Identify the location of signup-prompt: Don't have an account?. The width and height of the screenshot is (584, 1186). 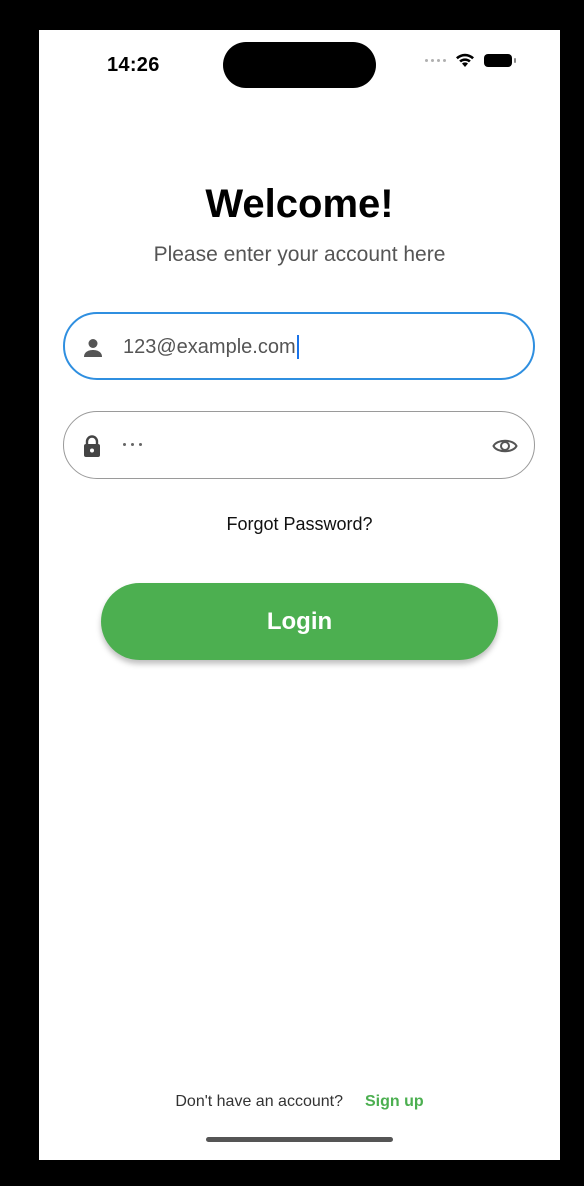
(259, 1101).